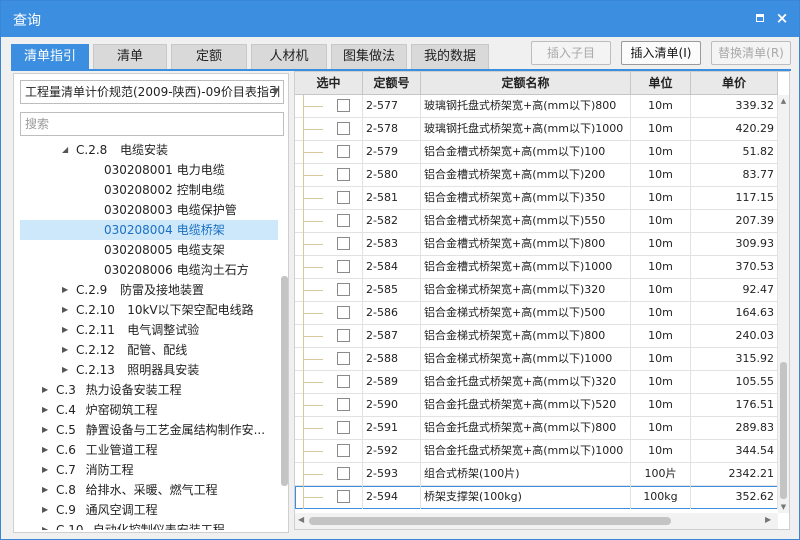 The width and height of the screenshot is (800, 540). What do you see at coordinates (734, 83) in the screenshot?
I see `column-header: 单价` at bounding box center [734, 83].